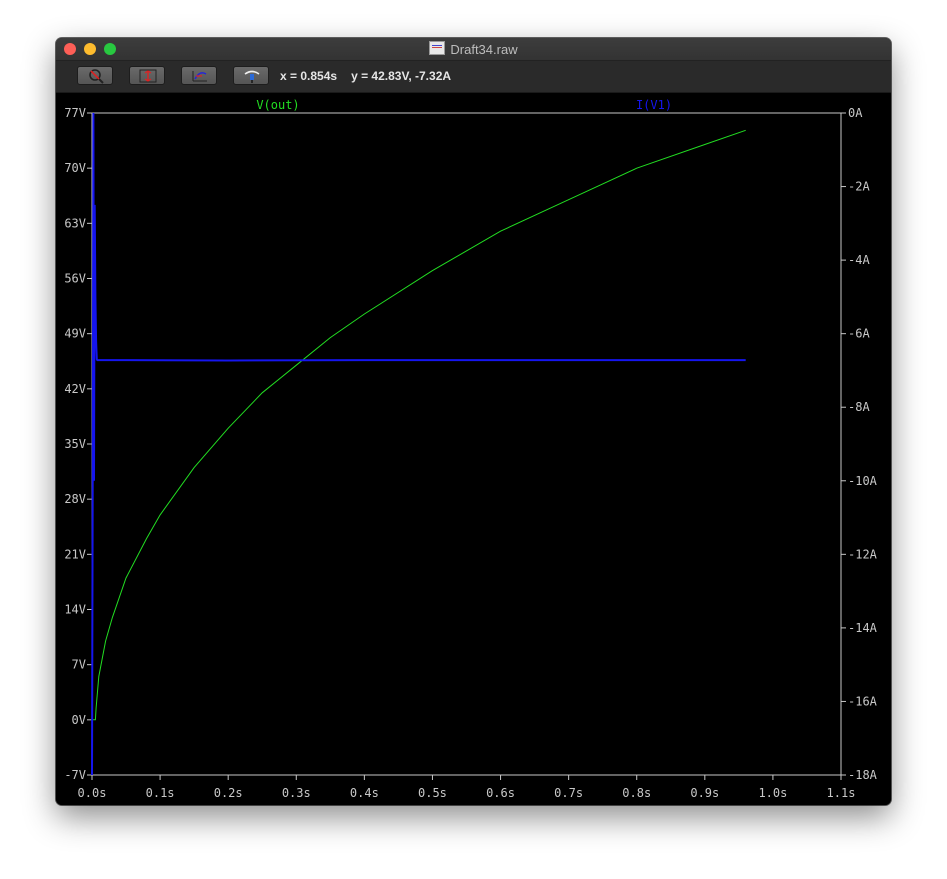 The height and width of the screenshot is (879, 947). I want to click on right-tick-label: -6A, so click(859, 334).